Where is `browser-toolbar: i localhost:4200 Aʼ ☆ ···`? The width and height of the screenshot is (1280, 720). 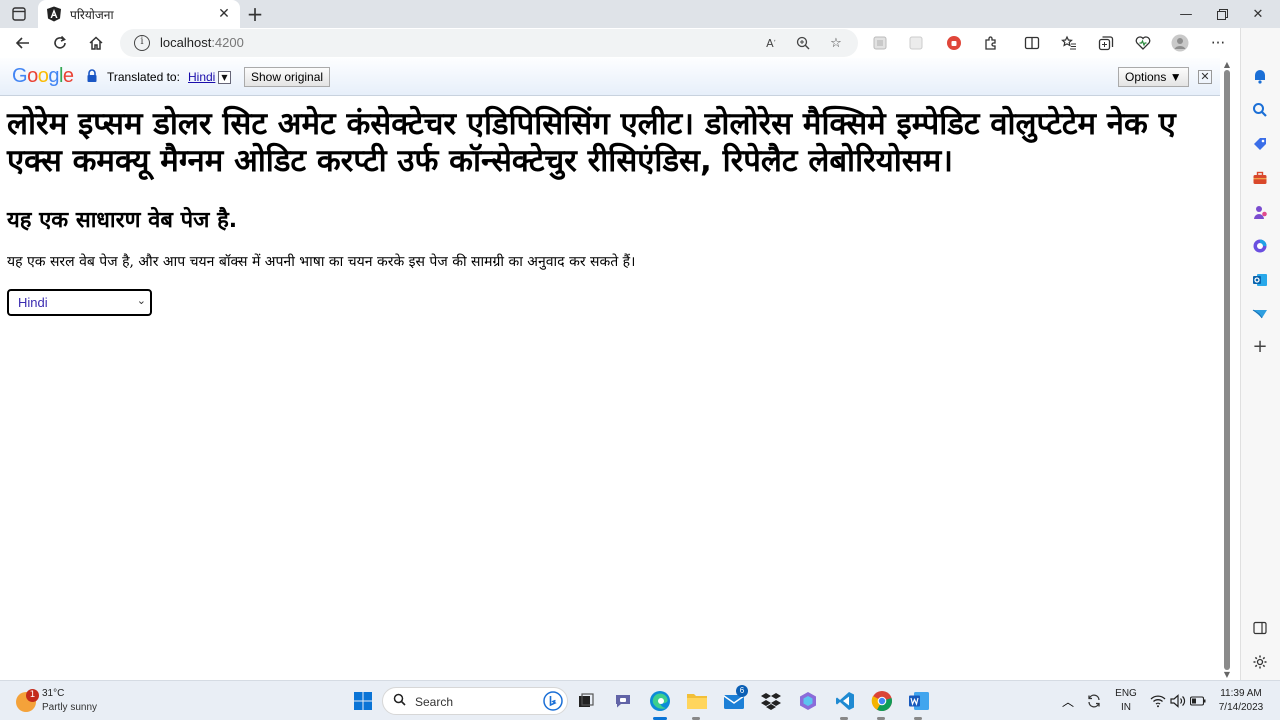
browser-toolbar: i localhost:4200 Aʼ ☆ ··· is located at coordinates (620, 43).